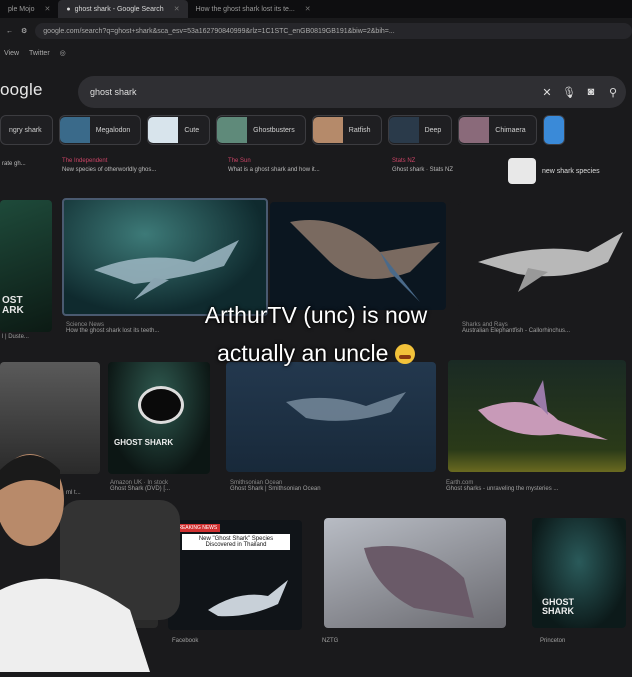 The width and height of the screenshot is (632, 677). Describe the element at coordinates (591, 92) in the screenshot. I see `camera-icon: ◙` at that location.